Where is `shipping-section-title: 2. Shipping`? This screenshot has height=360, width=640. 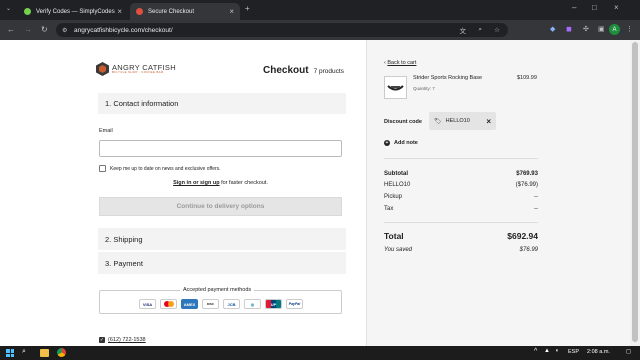 shipping-section-title: 2. Shipping is located at coordinates (124, 239).